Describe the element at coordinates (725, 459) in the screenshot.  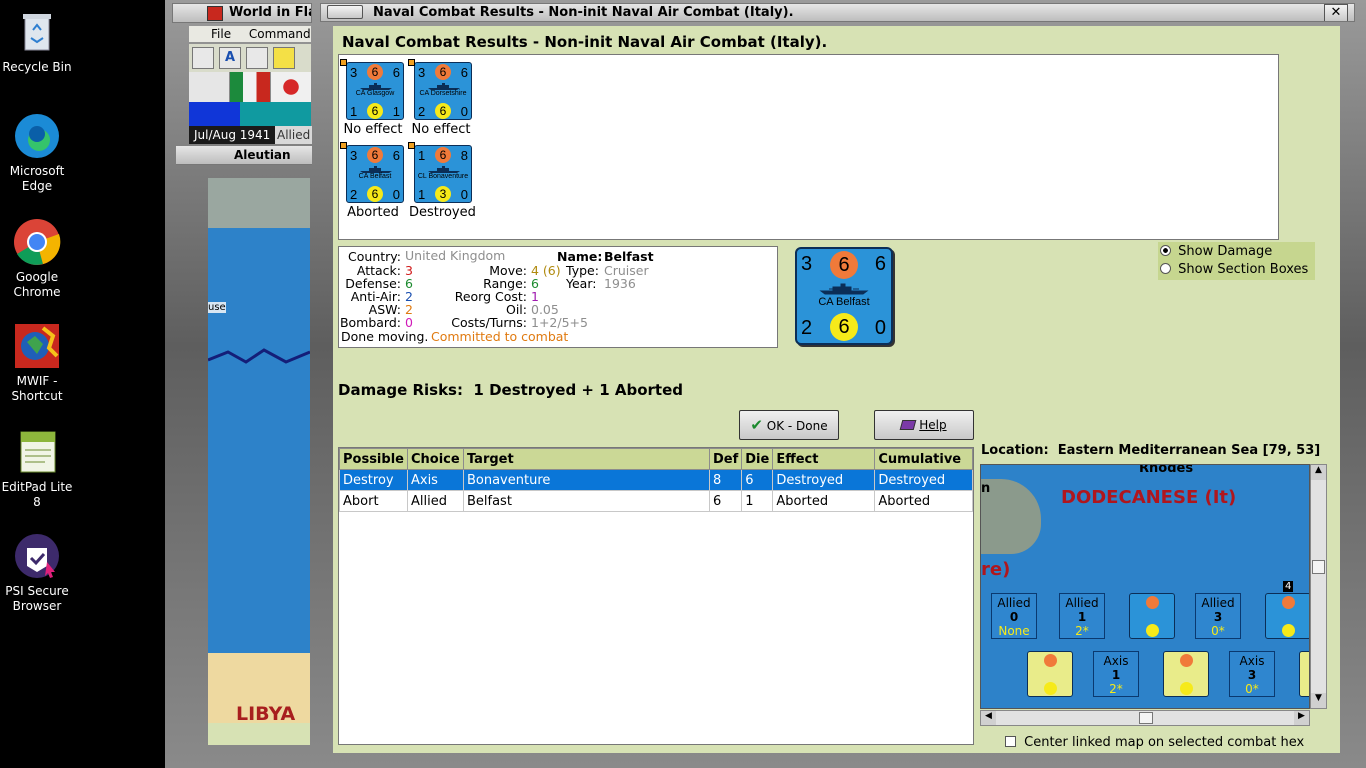
I see `col-def: Def` at that location.